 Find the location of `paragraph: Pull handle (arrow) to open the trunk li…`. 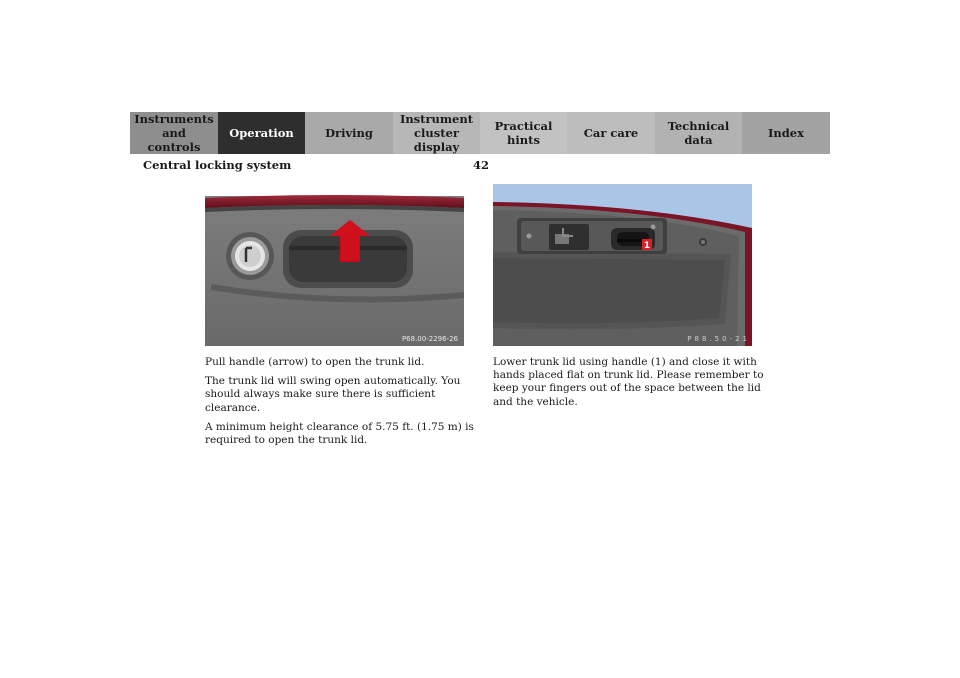

paragraph: Pull handle (arrow) to open the trunk li… is located at coordinates (315, 362).